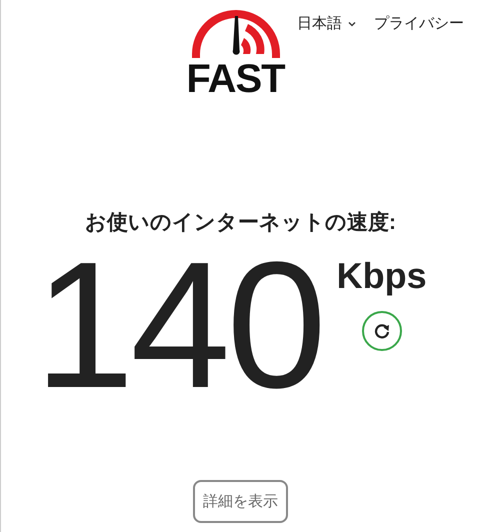 The height and width of the screenshot is (532, 480). Describe the element at coordinates (381, 276) in the screenshot. I see `speed-unit: Kbps` at that location.